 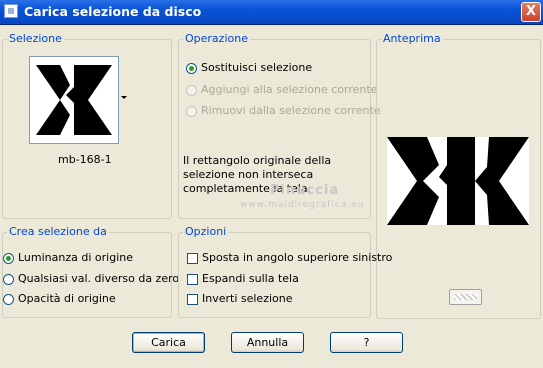 I want to click on anteprima-label: Anteprima, so click(x=412, y=38).